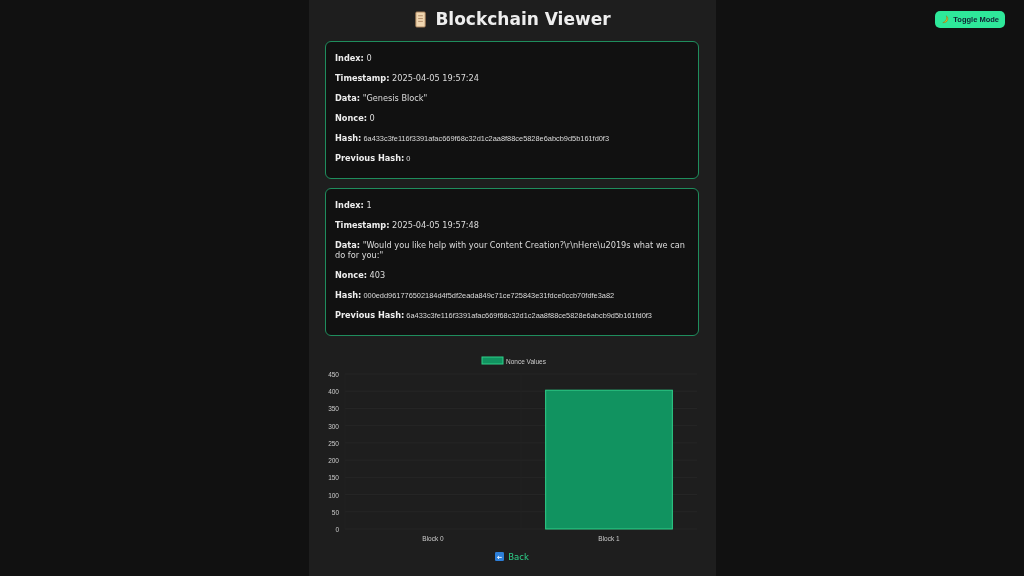 This screenshot has width=1024, height=576. What do you see at coordinates (512, 250) in the screenshot?
I see `block-field: Data: "Would you like help with your Content Creation?\r\nHere\u2019s what we can do for you:"` at bounding box center [512, 250].